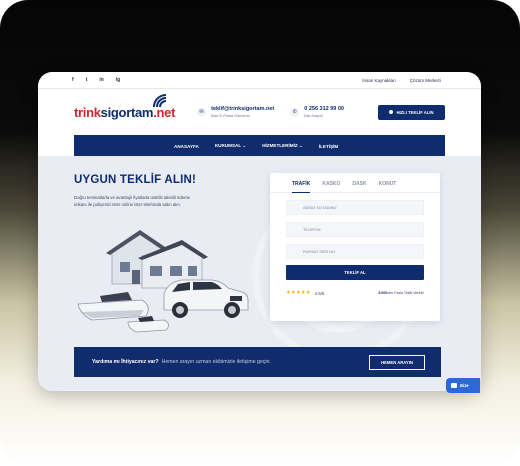  Describe the element at coordinates (317, 112) in the screenshot. I see `phone-contact: ✆ 0 256 312 99 00 Bizi Arayın!` at that location.